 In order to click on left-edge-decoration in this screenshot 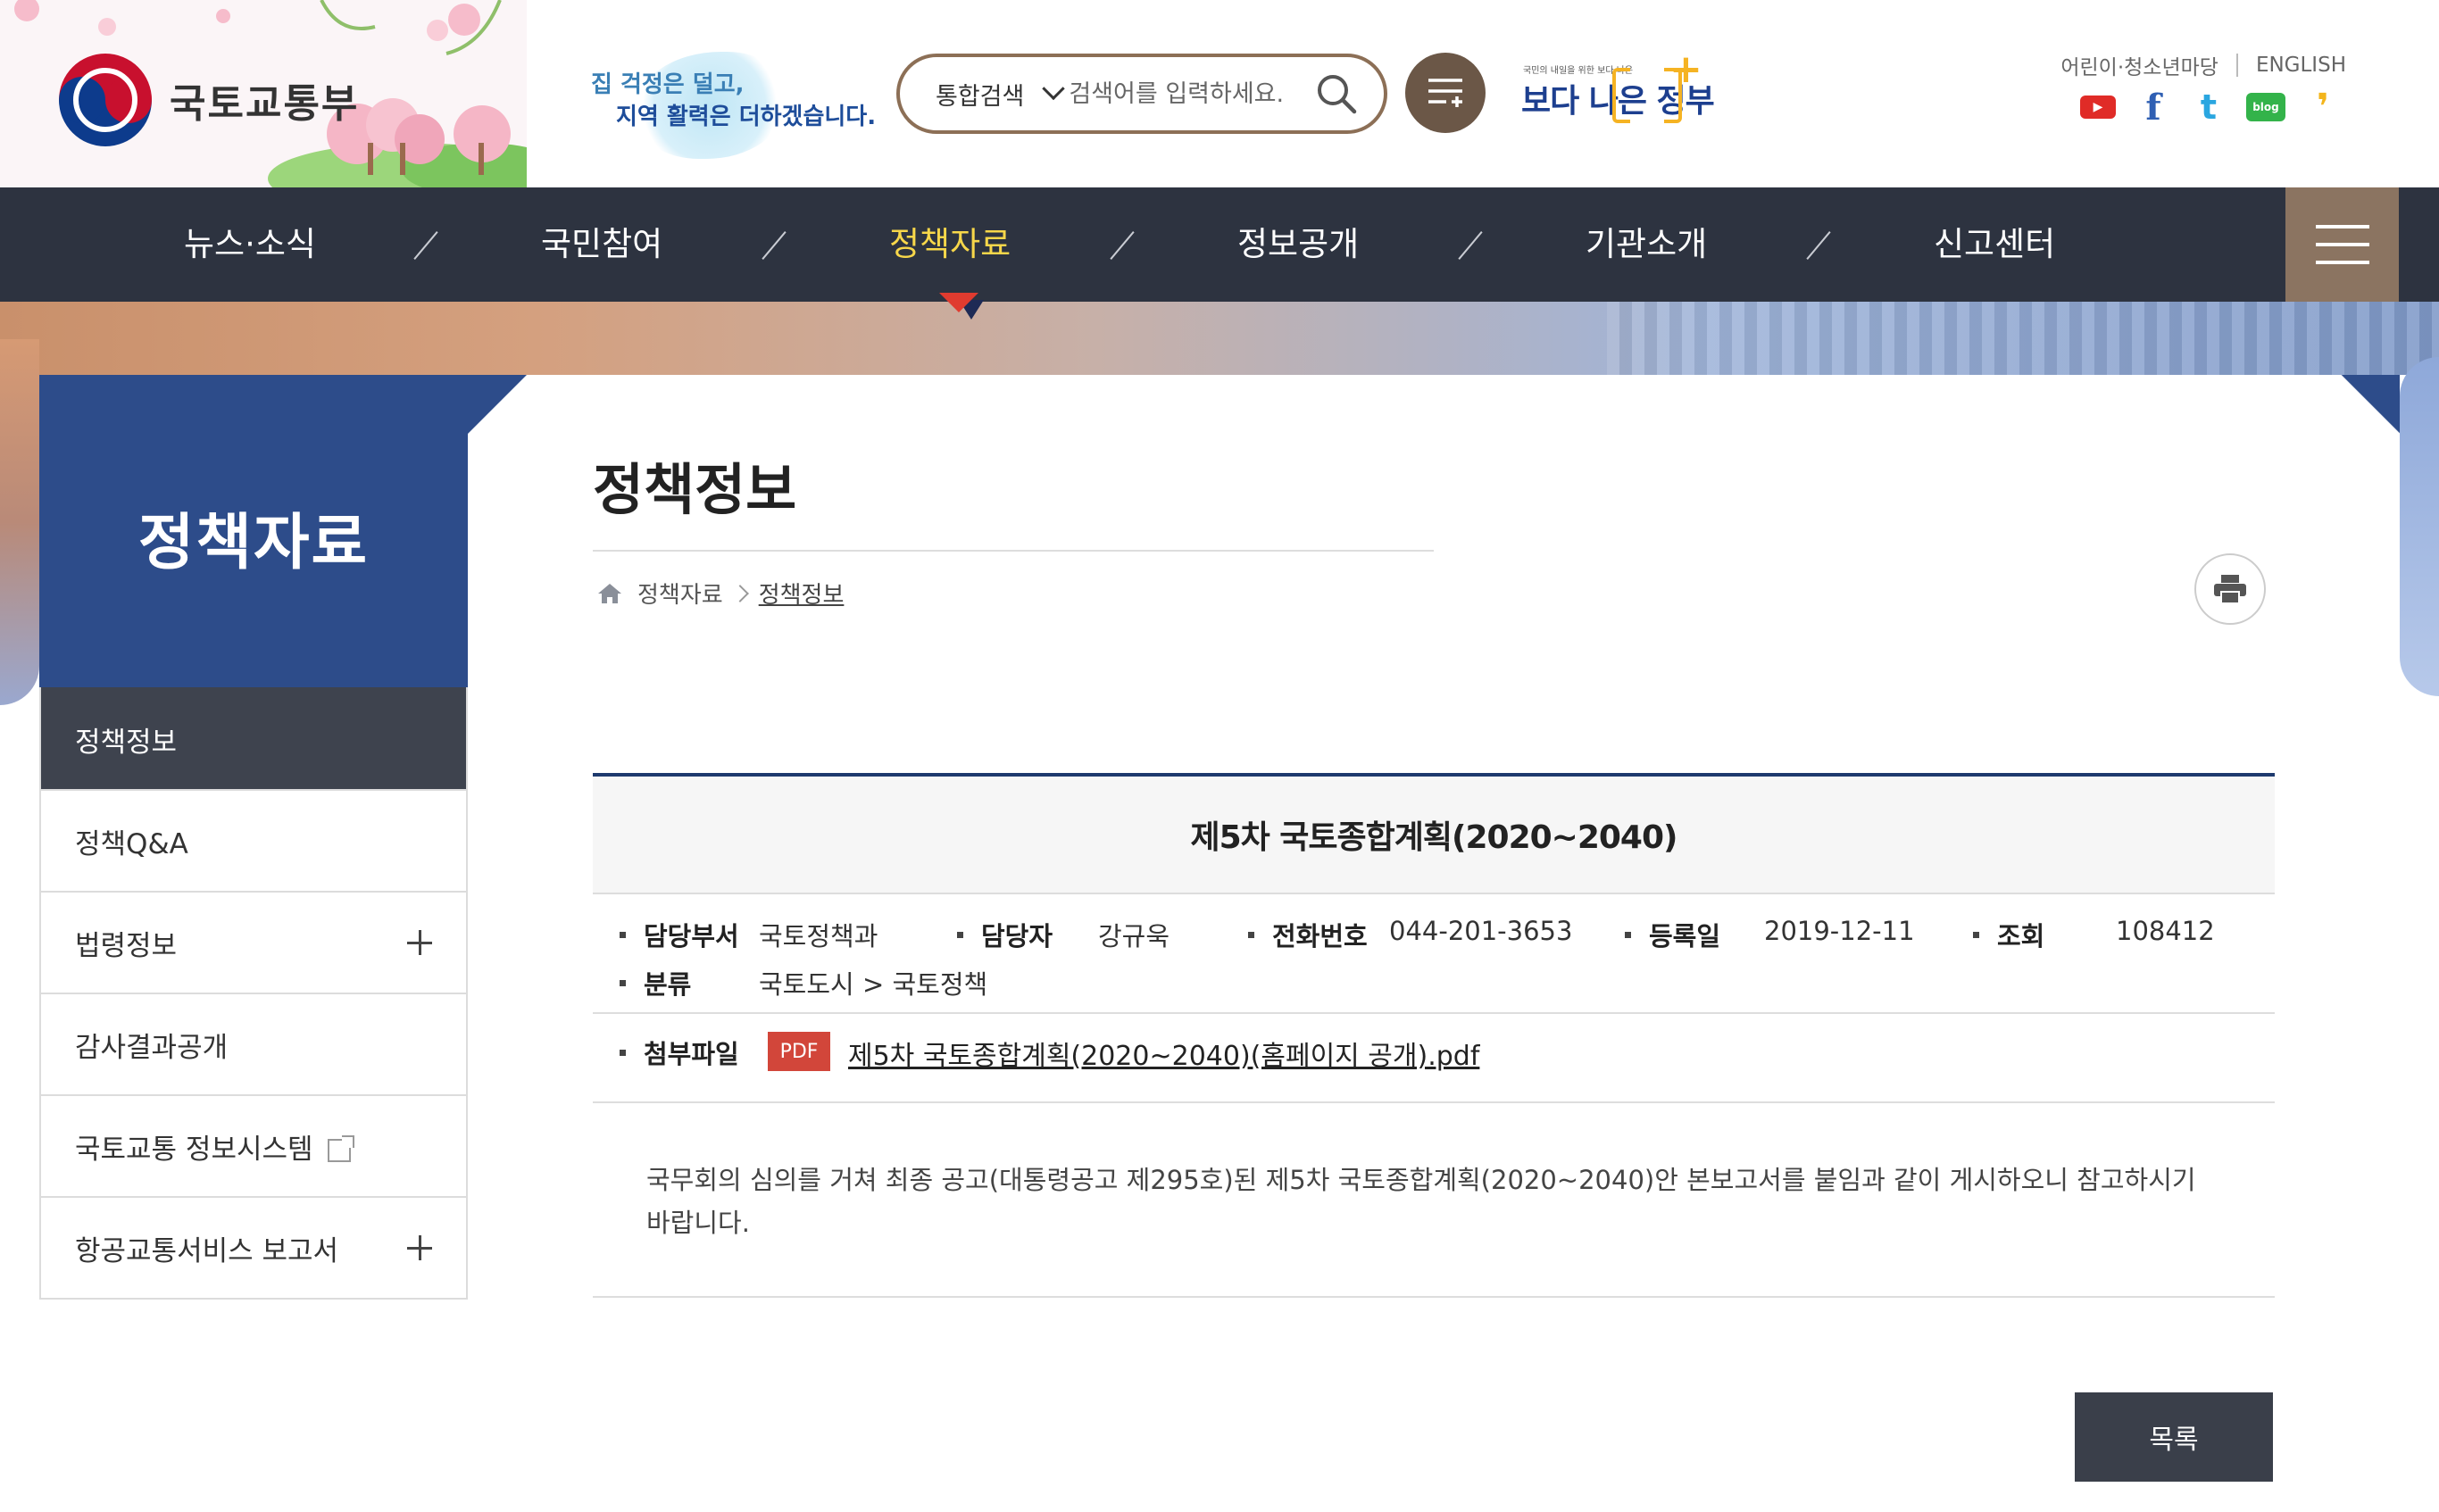, I will do `click(19, 522)`.